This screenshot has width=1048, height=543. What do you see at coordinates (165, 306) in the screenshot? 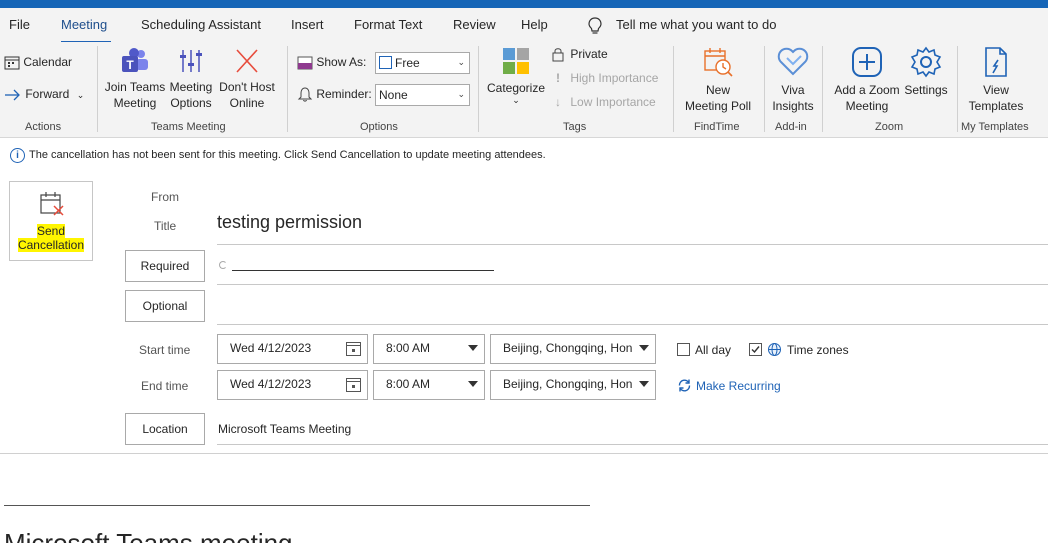
I see `optional-button: Optional` at bounding box center [165, 306].